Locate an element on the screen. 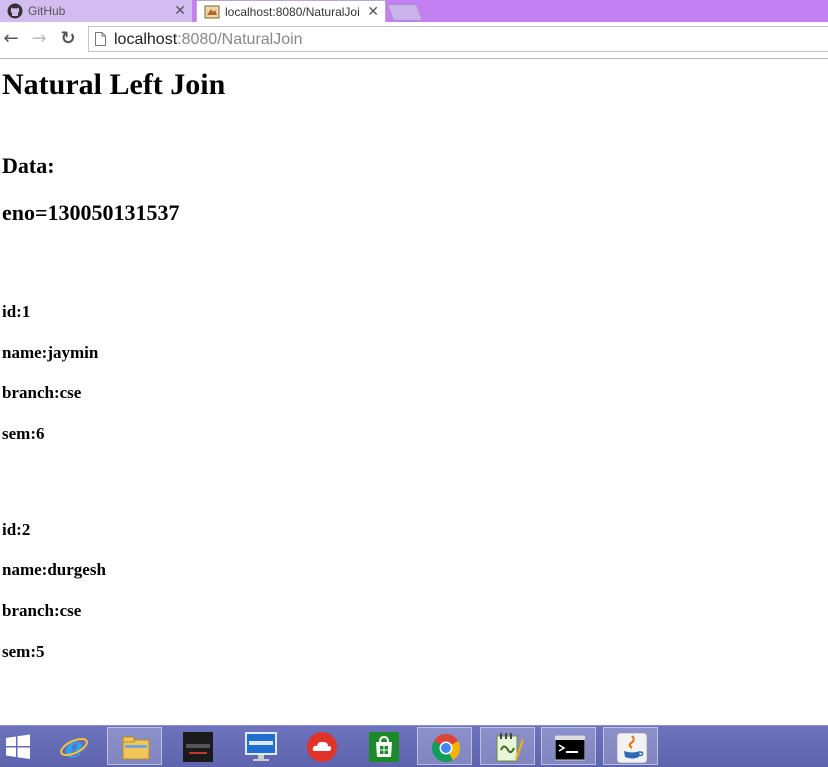 This screenshot has height=767, width=828. taskbar-store is located at coordinates (383, 746).